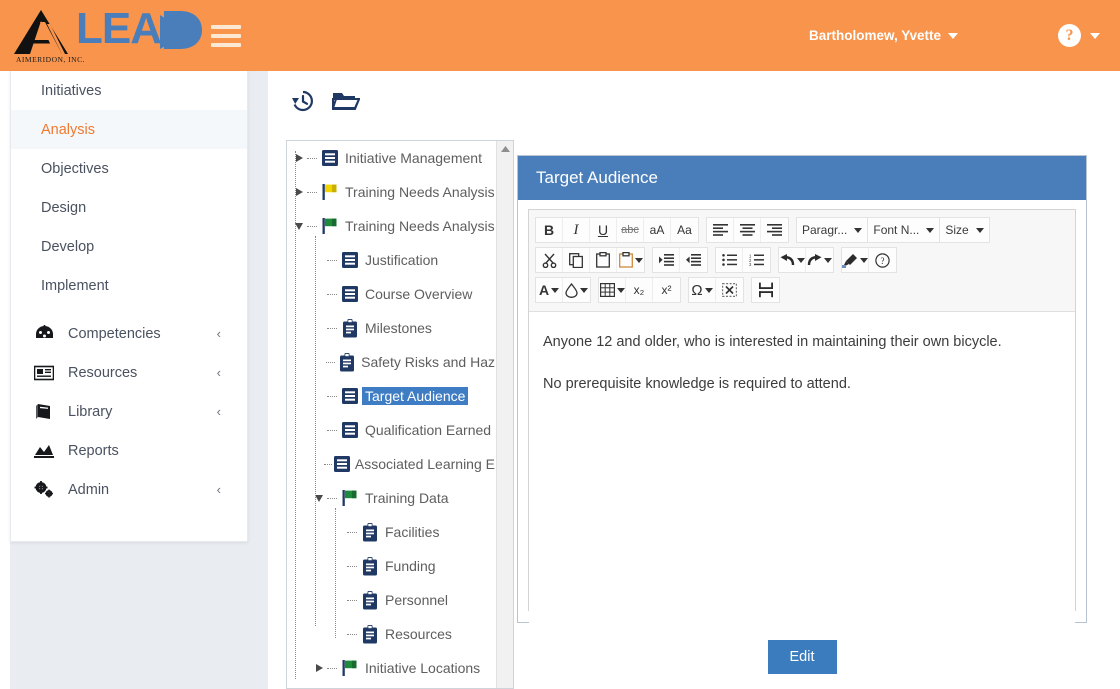 This screenshot has width=1120, height=689. What do you see at coordinates (657, 230) in the screenshot?
I see `decrease-font-icon: aA` at bounding box center [657, 230].